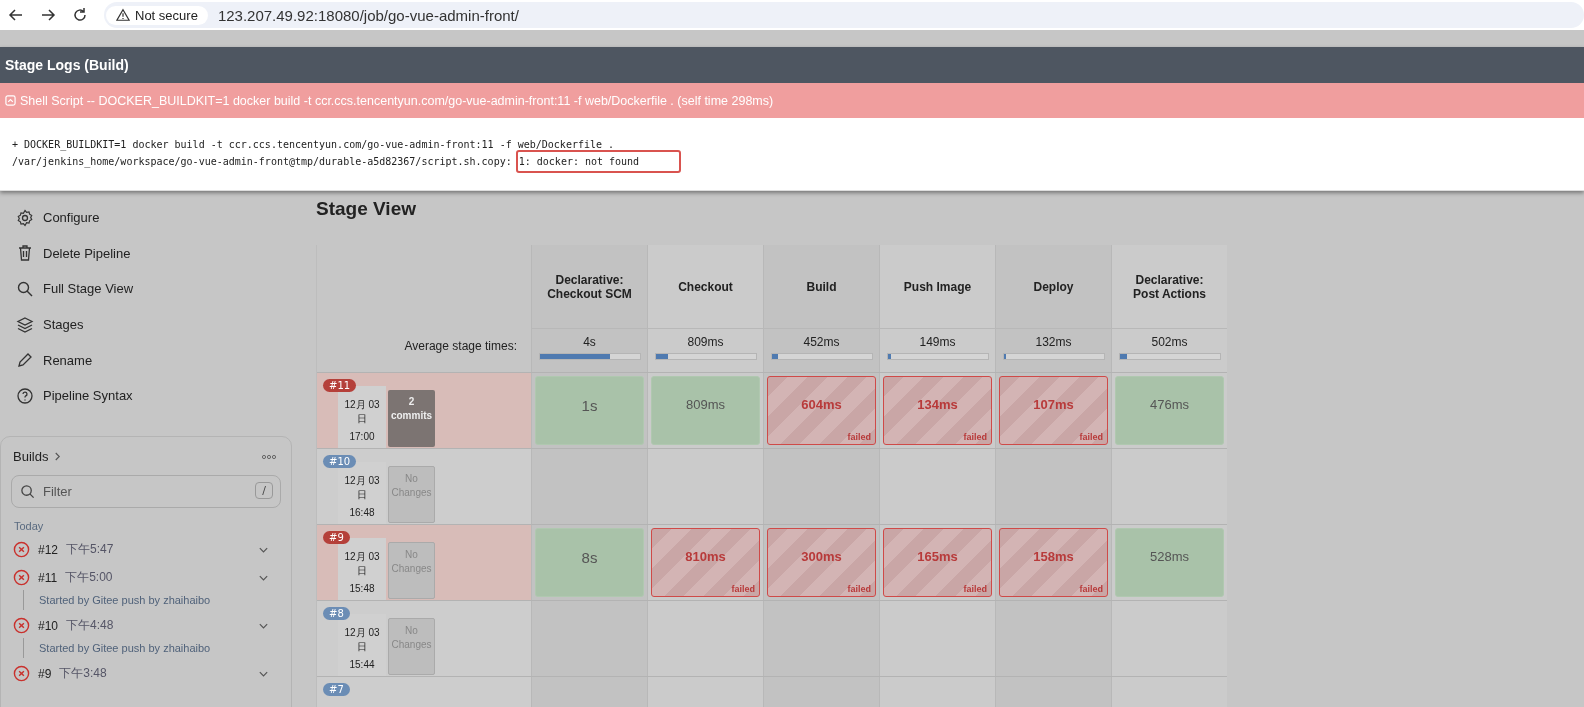 This screenshot has width=1584, height=707. I want to click on changes-box: 2 commits, so click(411, 418).